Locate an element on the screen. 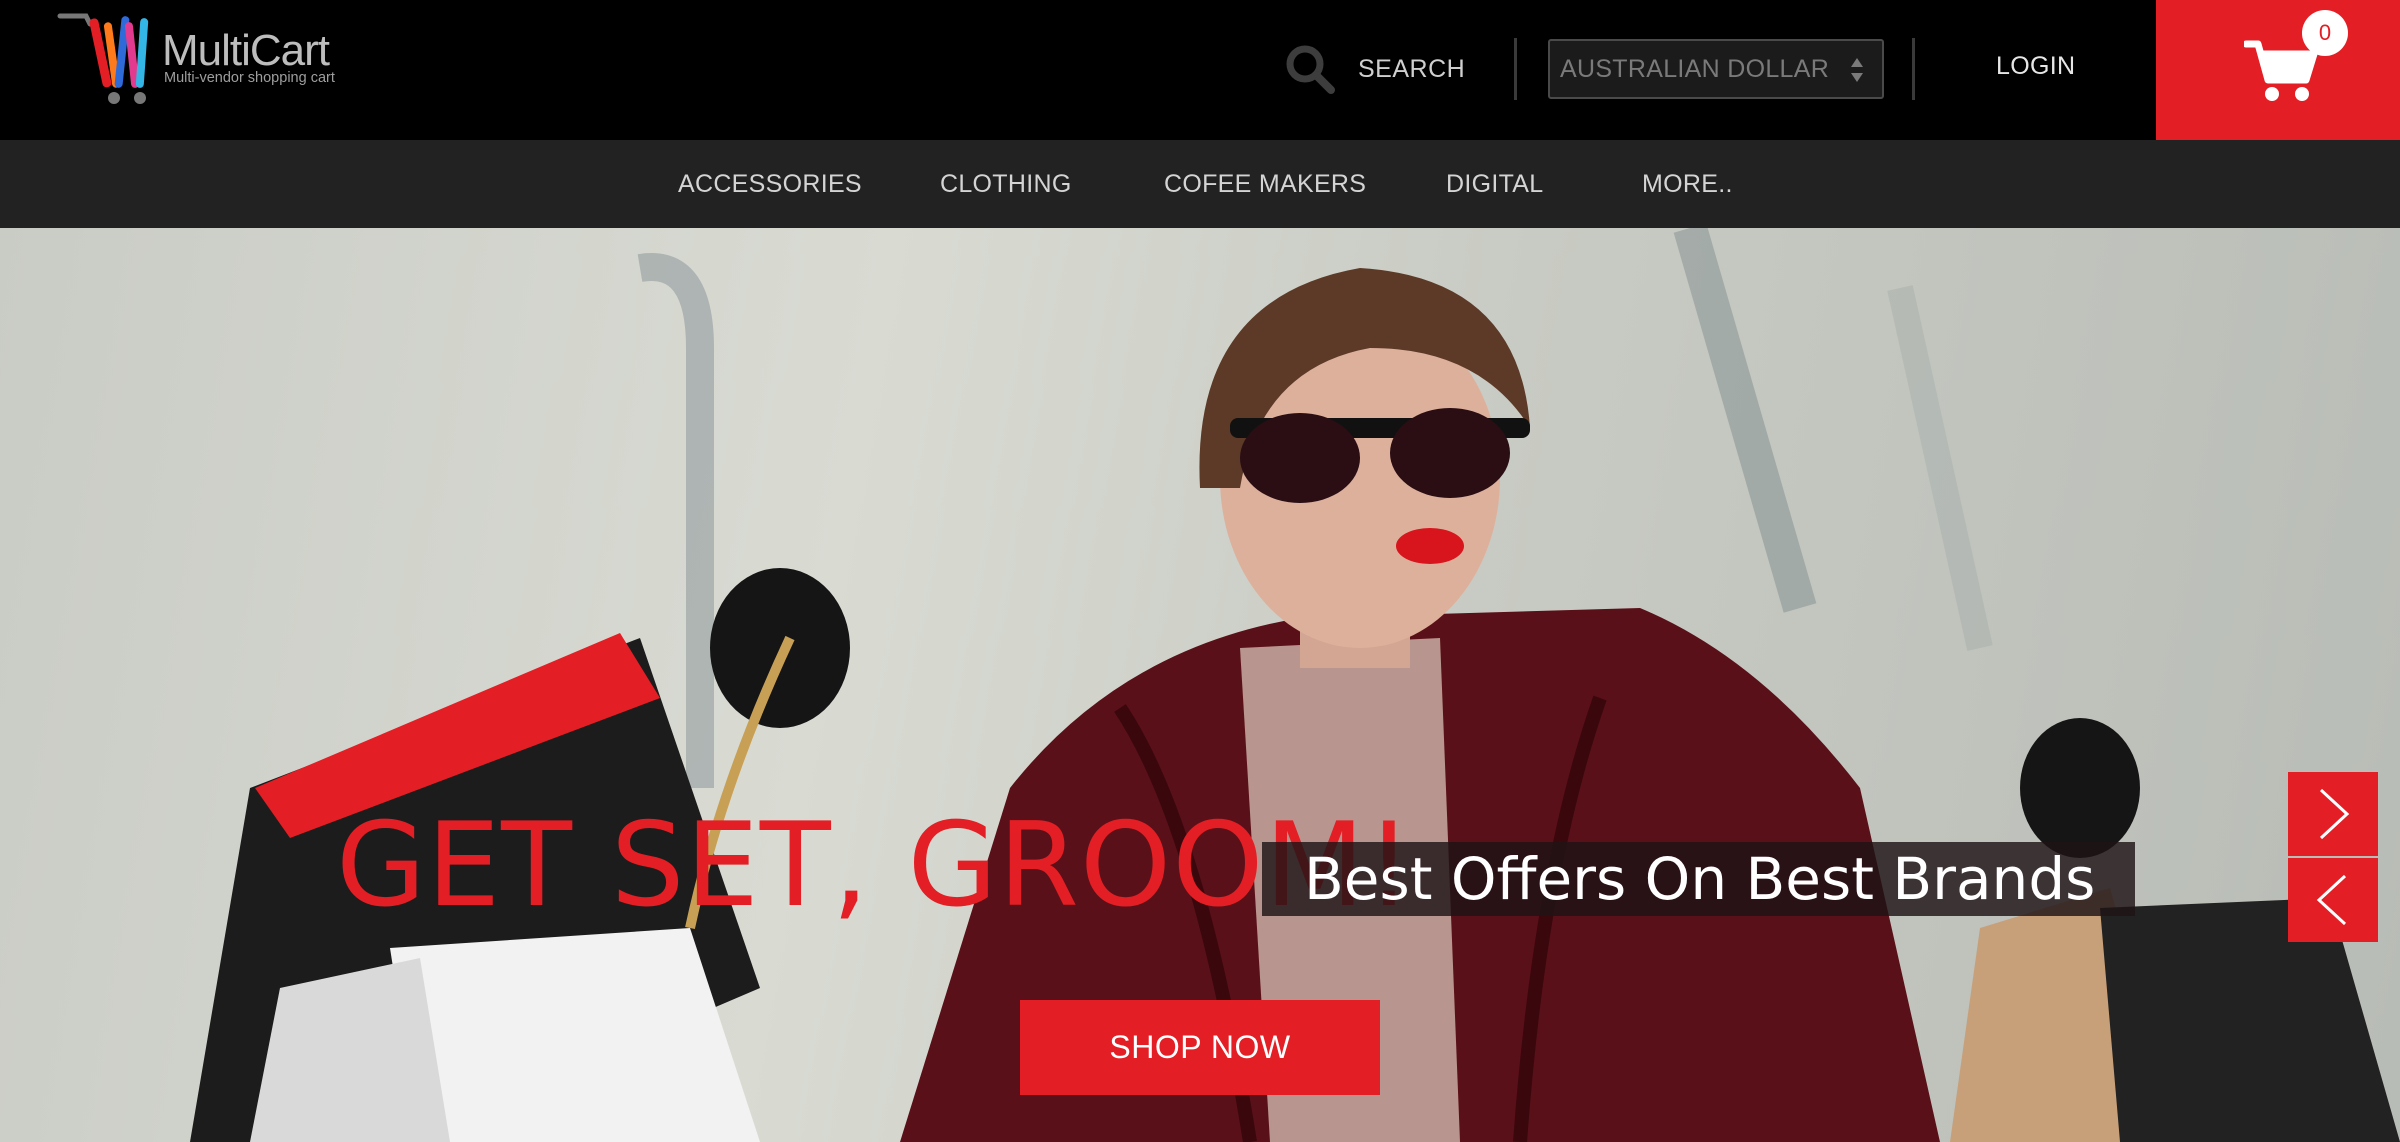 This screenshot has width=2400, height=1142. logo-name: MultiCart is located at coordinates (246, 50).